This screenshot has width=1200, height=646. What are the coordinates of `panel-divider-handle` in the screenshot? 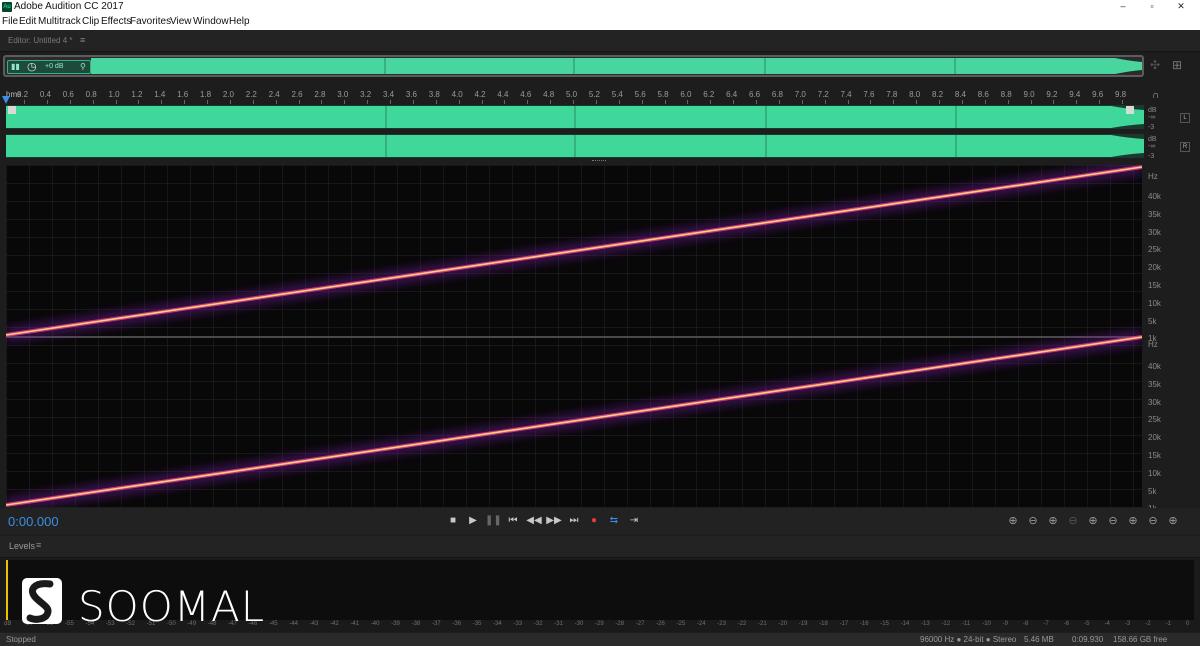 It's located at (599, 161).